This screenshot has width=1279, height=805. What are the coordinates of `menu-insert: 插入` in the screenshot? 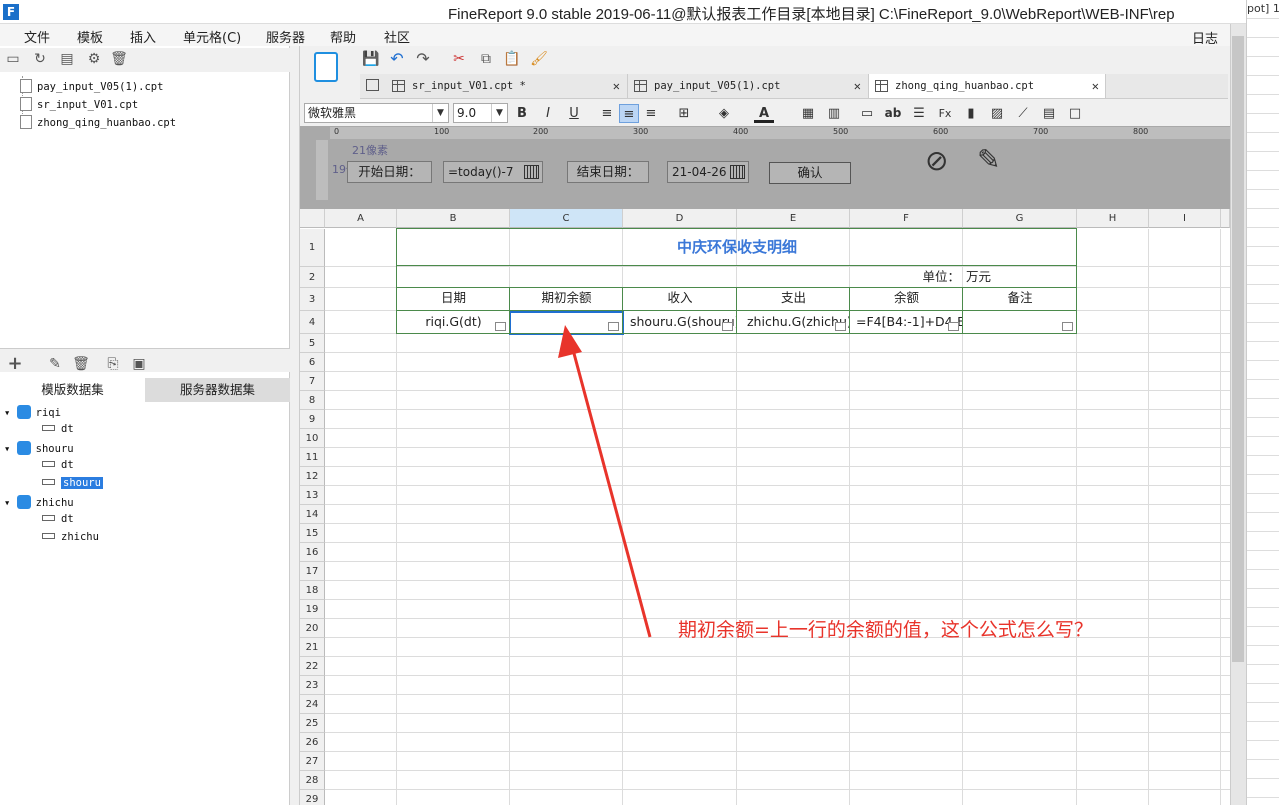 It's located at (143, 36).